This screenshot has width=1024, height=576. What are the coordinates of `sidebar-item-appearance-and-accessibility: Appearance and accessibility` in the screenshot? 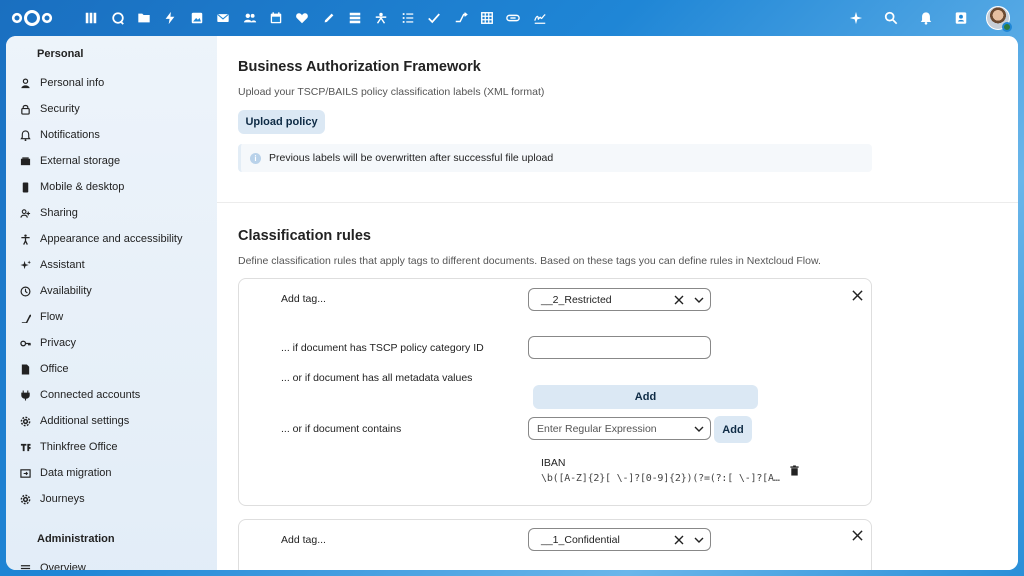 It's located at (112, 239).